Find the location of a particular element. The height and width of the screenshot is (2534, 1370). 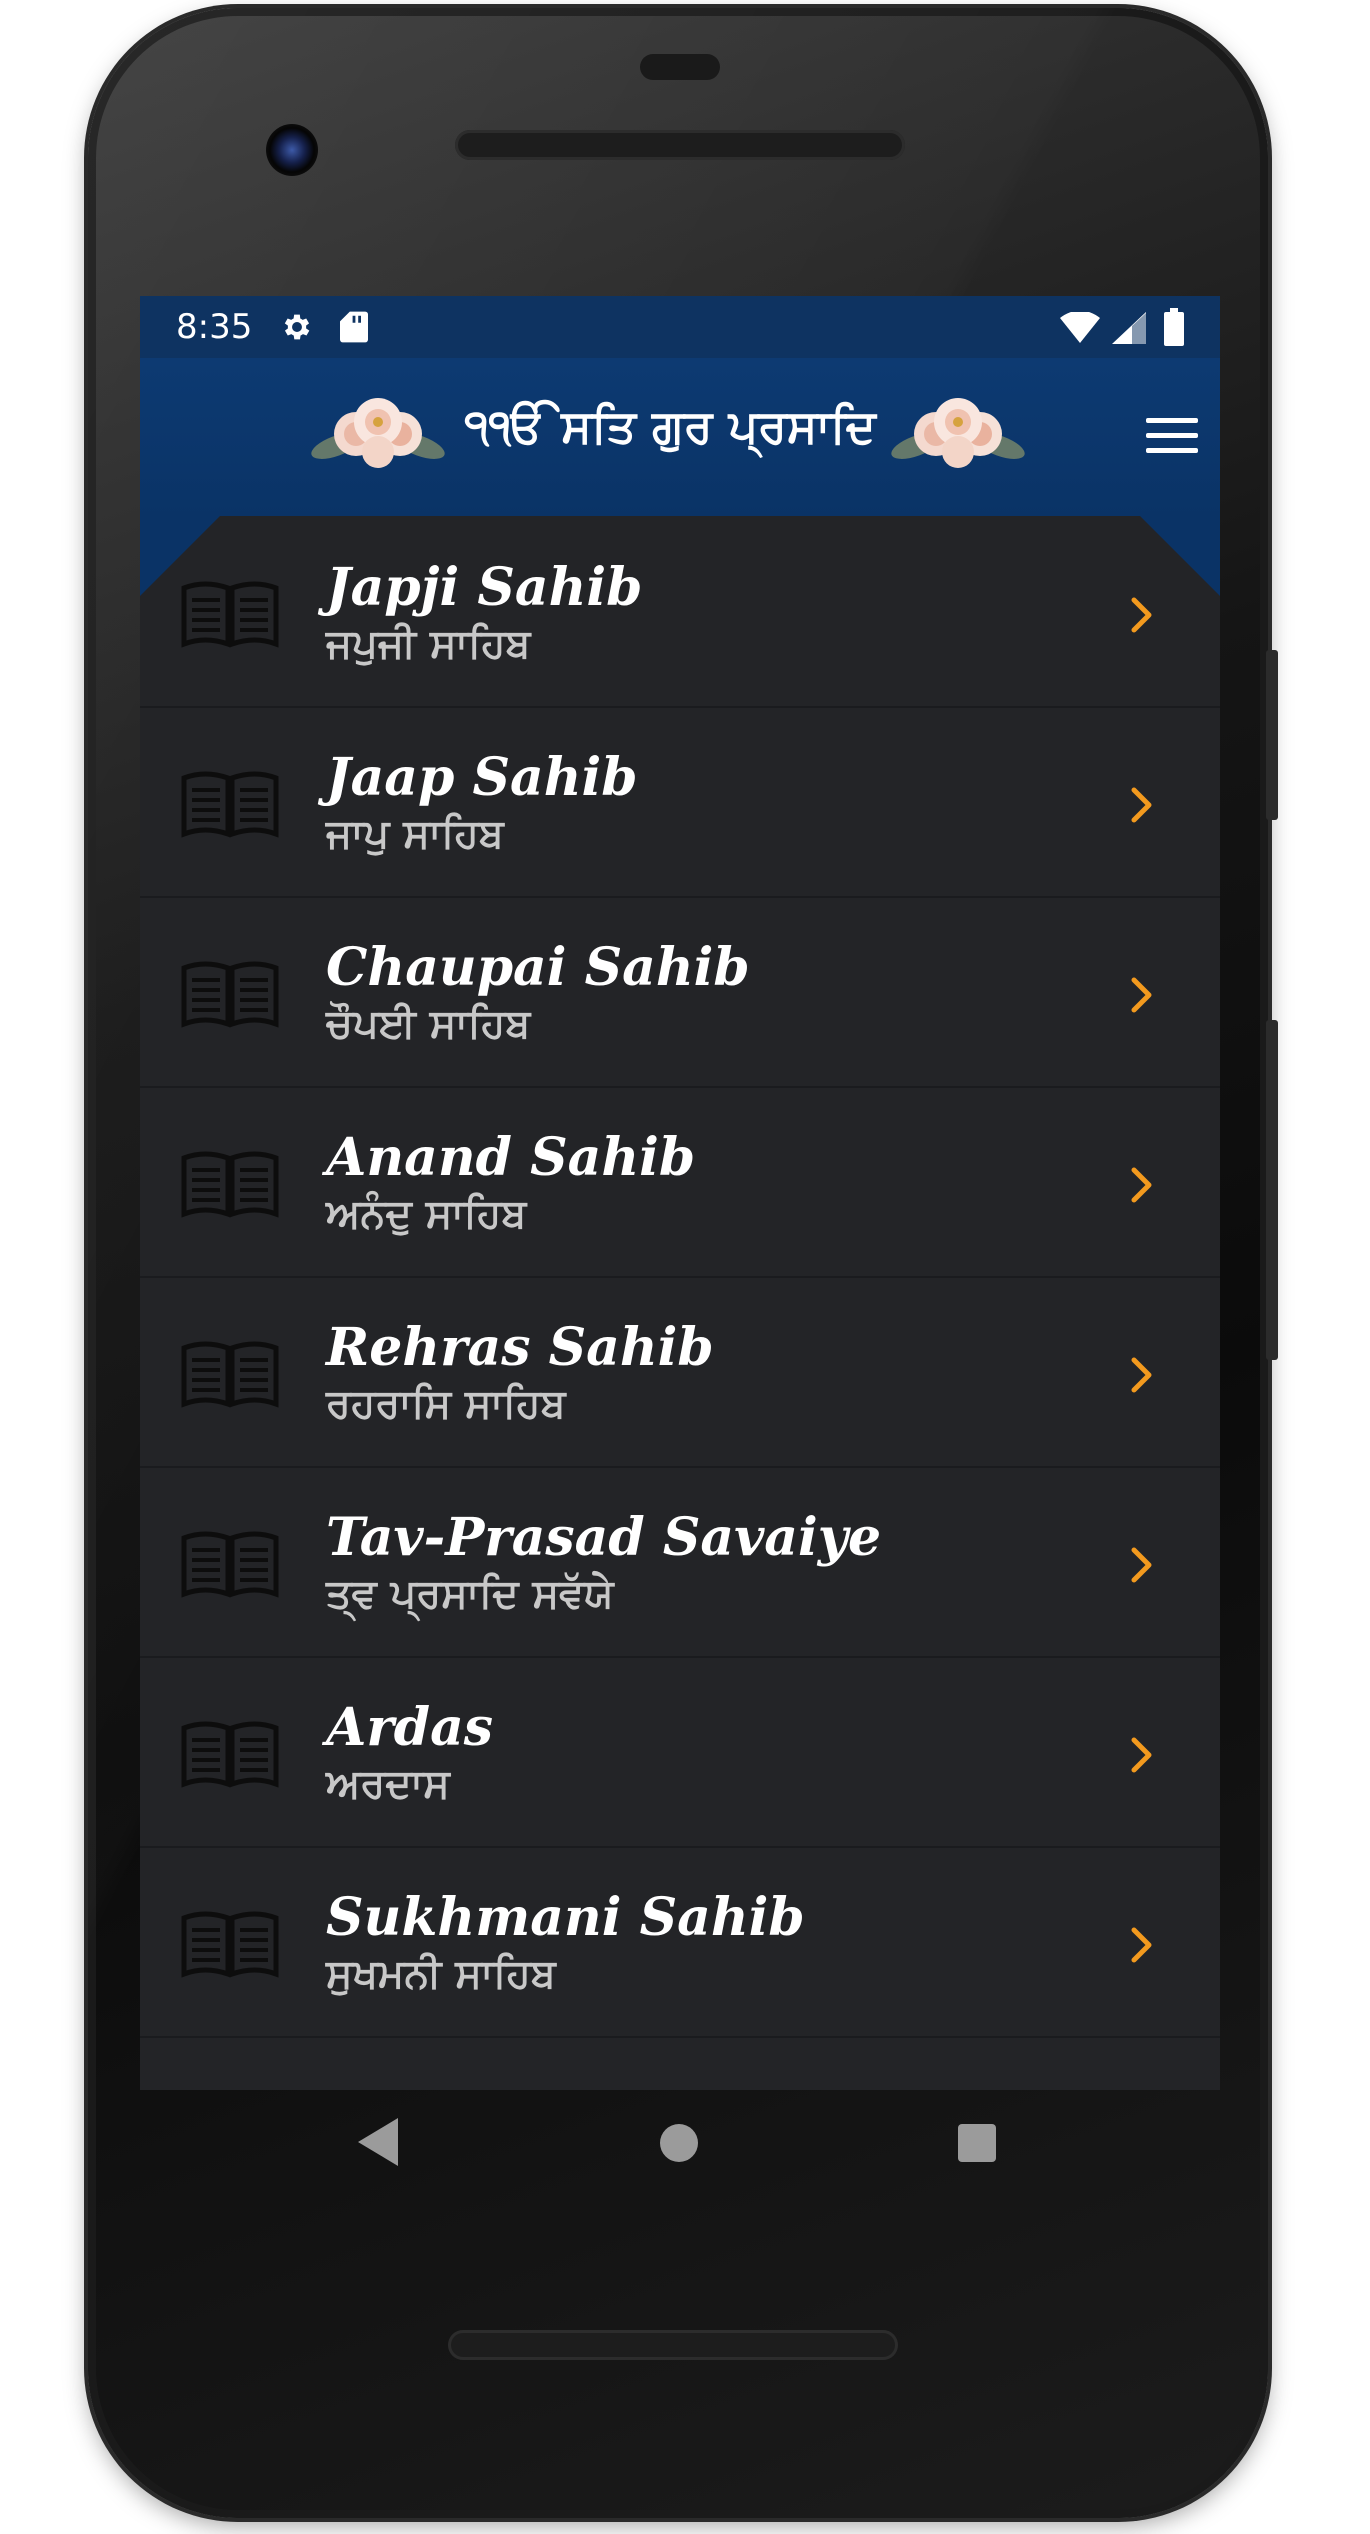

bani-list-item: Tav-Prasad Savaiye ਤ੍ਵ ਪ੍ਰਸਾਦਿ ਸਵੱਯੇ is located at coordinates (680, 1563).